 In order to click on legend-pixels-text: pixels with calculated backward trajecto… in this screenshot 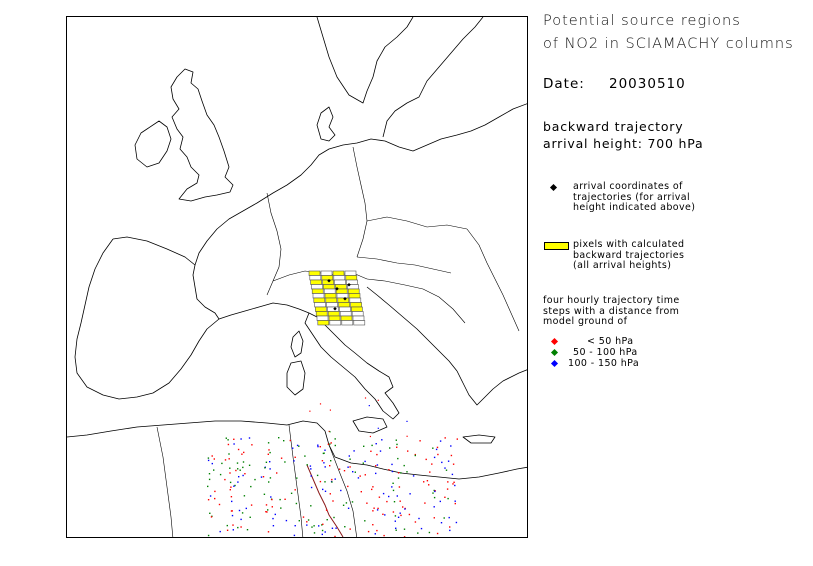, I will do `click(629, 255)`.